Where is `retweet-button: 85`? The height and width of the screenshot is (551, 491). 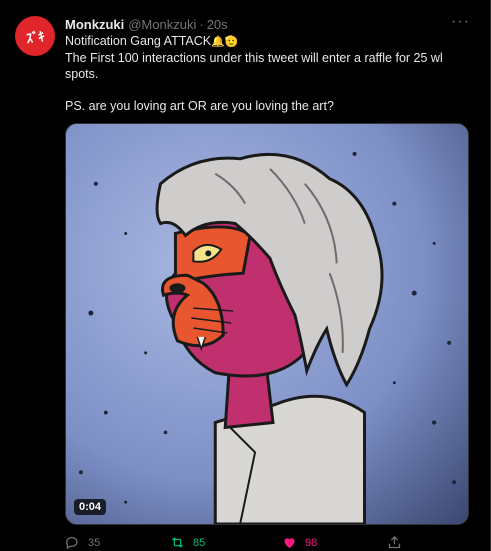
retweet-button: 85 is located at coordinates (187, 542).